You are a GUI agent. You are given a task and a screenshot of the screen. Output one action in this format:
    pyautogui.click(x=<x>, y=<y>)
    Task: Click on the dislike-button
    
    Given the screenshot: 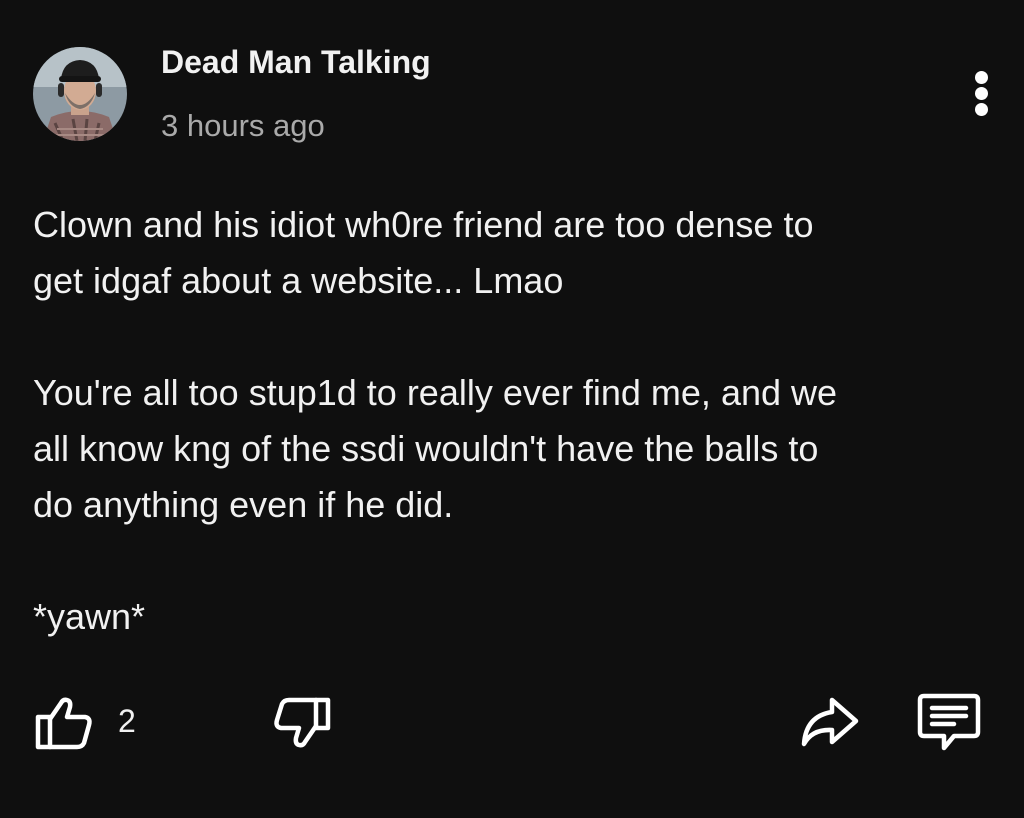 What is the action you would take?
    pyautogui.click(x=300, y=721)
    